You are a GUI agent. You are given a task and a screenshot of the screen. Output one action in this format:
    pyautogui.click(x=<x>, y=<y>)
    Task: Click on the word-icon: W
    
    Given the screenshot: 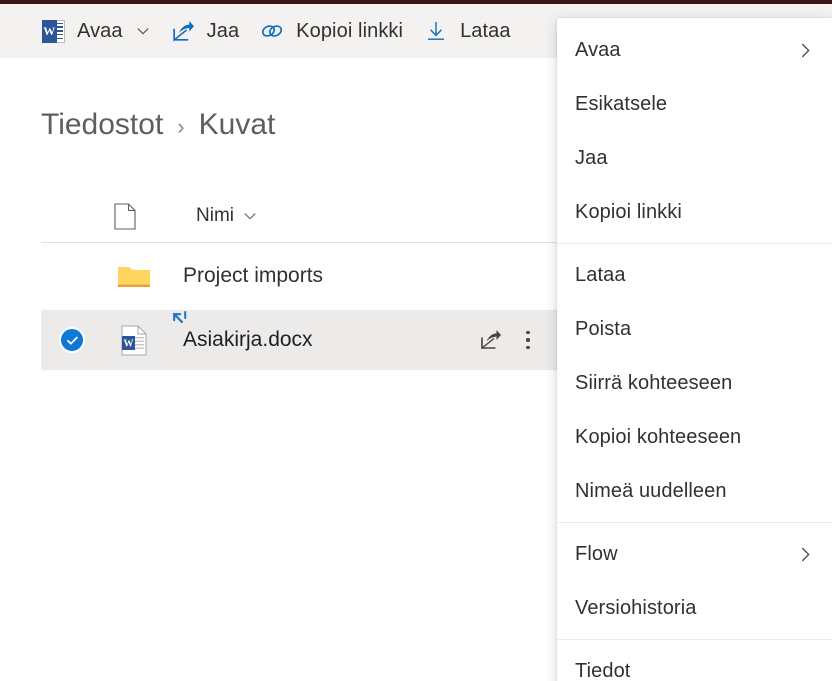 What is the action you would take?
    pyautogui.click(x=53, y=31)
    